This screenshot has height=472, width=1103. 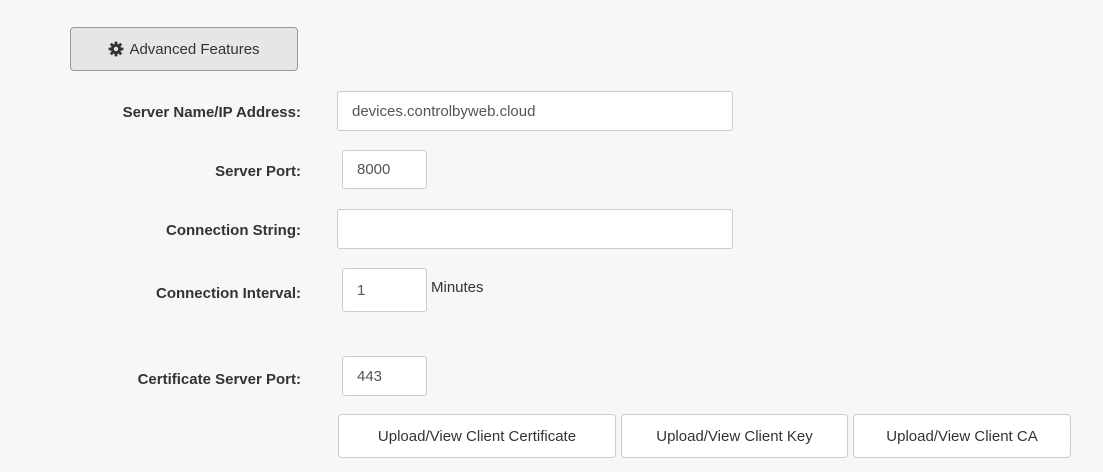 I want to click on connection-string-input, so click(x=535, y=229).